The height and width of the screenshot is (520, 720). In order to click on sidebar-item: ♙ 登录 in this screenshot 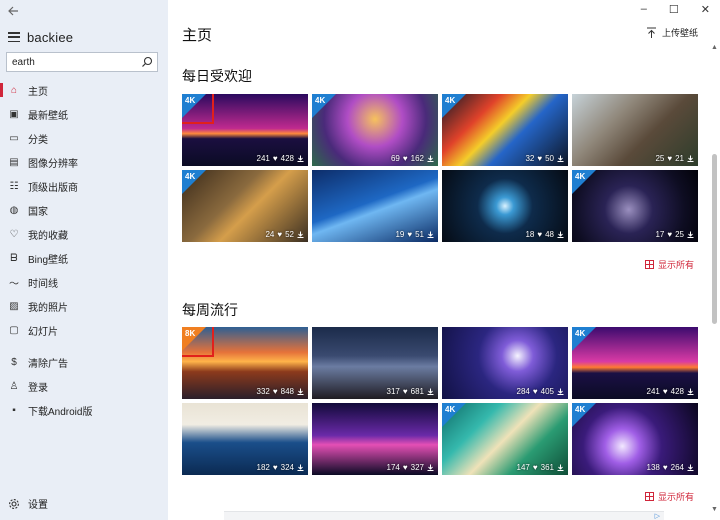, I will do `click(84, 386)`.